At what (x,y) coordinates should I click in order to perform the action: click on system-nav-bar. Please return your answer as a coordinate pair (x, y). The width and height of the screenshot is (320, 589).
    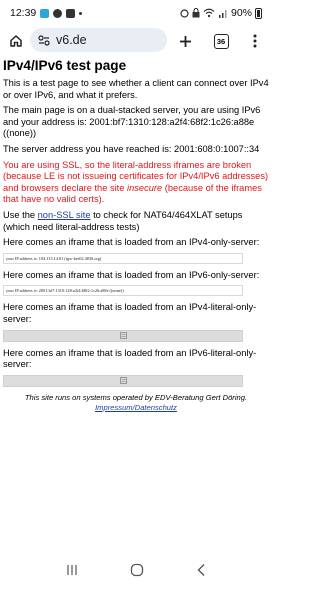
    Looking at the image, I should click on (136, 572).